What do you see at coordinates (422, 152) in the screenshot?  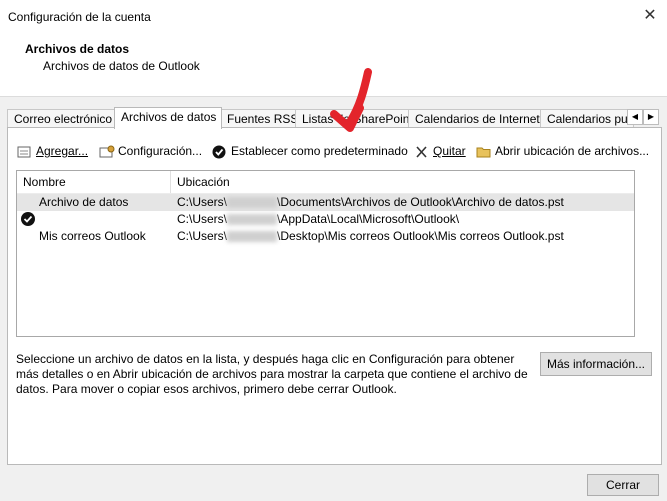 I see `remove-x-icon` at bounding box center [422, 152].